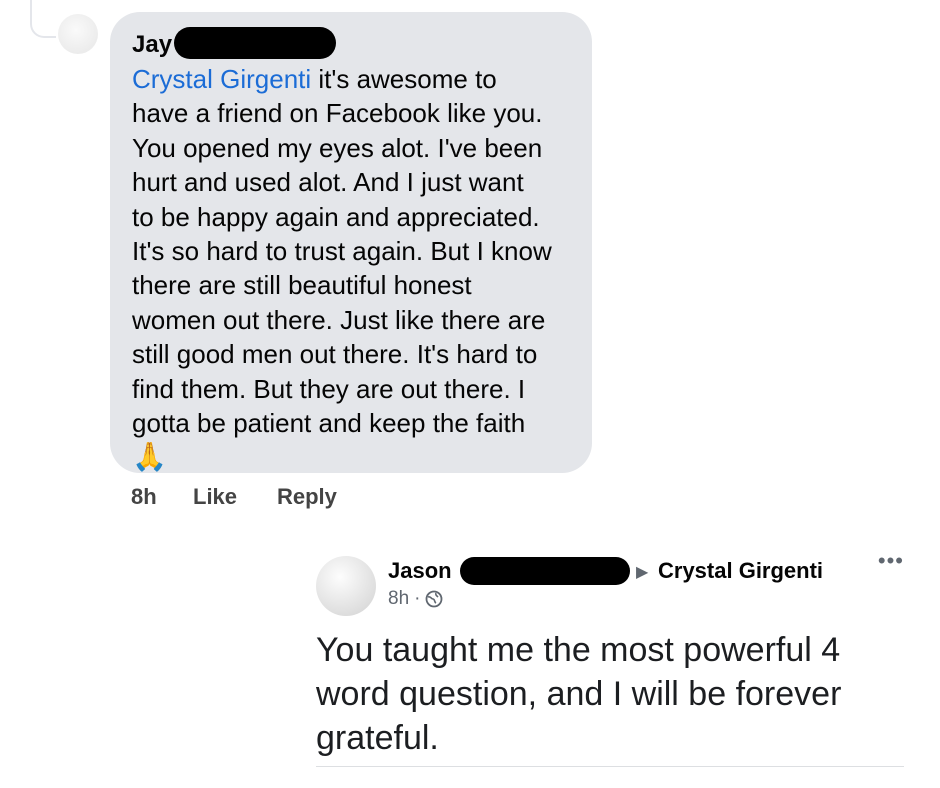 The height and width of the screenshot is (788, 940). What do you see at coordinates (891, 561) in the screenshot?
I see `more-options-icon: •••` at bounding box center [891, 561].